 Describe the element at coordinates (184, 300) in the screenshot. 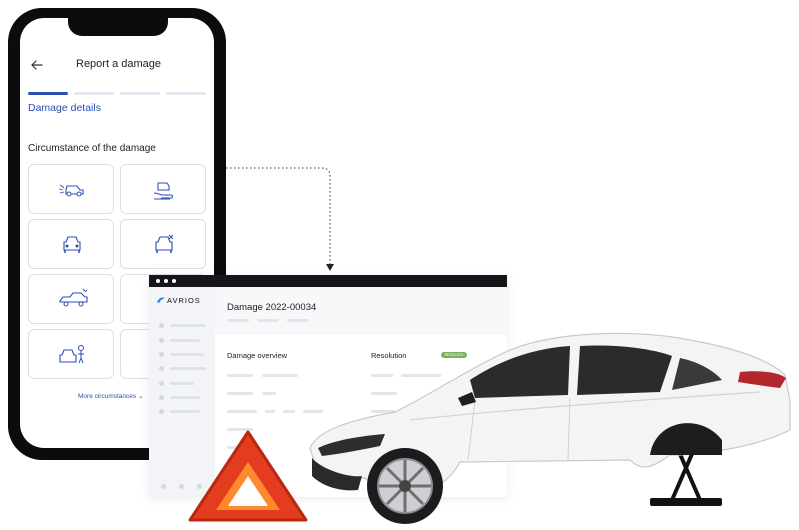

I see `brand-name: AVRIOS` at that location.